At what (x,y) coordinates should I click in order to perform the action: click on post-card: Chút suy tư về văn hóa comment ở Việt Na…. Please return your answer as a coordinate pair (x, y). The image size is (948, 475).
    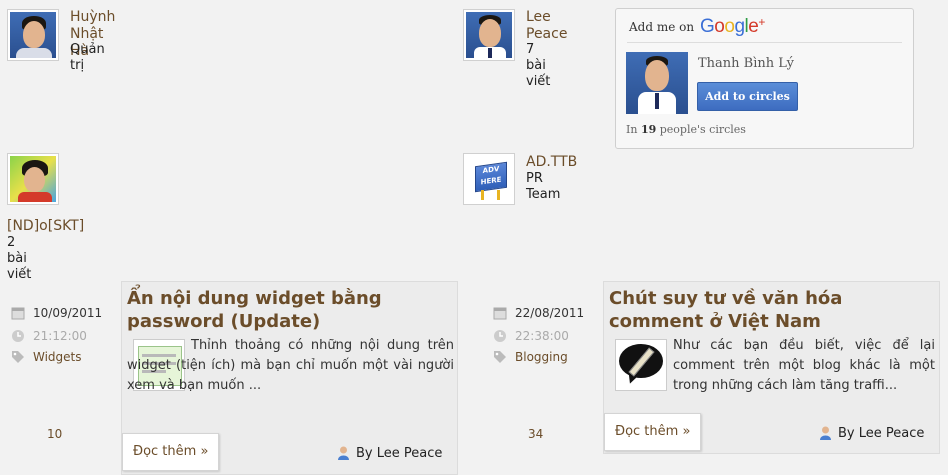
    Looking at the image, I should click on (771, 367).